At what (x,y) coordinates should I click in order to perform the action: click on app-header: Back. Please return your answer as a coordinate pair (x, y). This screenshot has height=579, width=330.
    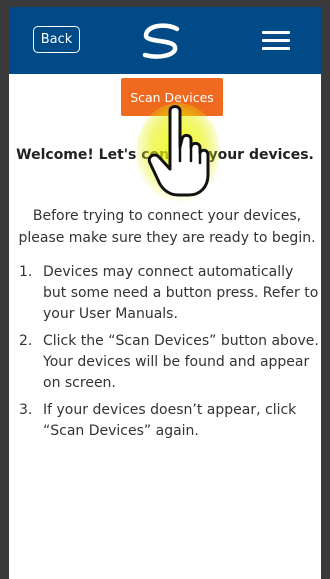
    Looking at the image, I should click on (165, 40).